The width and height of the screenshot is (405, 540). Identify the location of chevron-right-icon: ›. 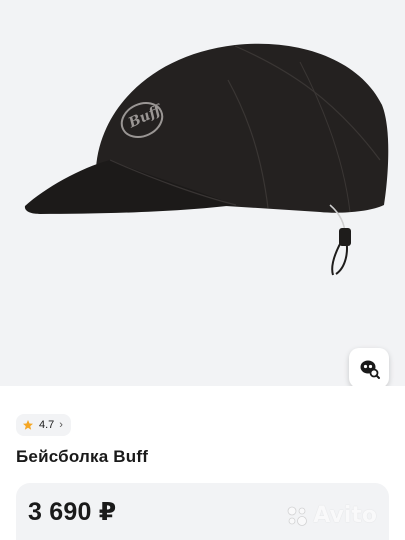
(61, 424).